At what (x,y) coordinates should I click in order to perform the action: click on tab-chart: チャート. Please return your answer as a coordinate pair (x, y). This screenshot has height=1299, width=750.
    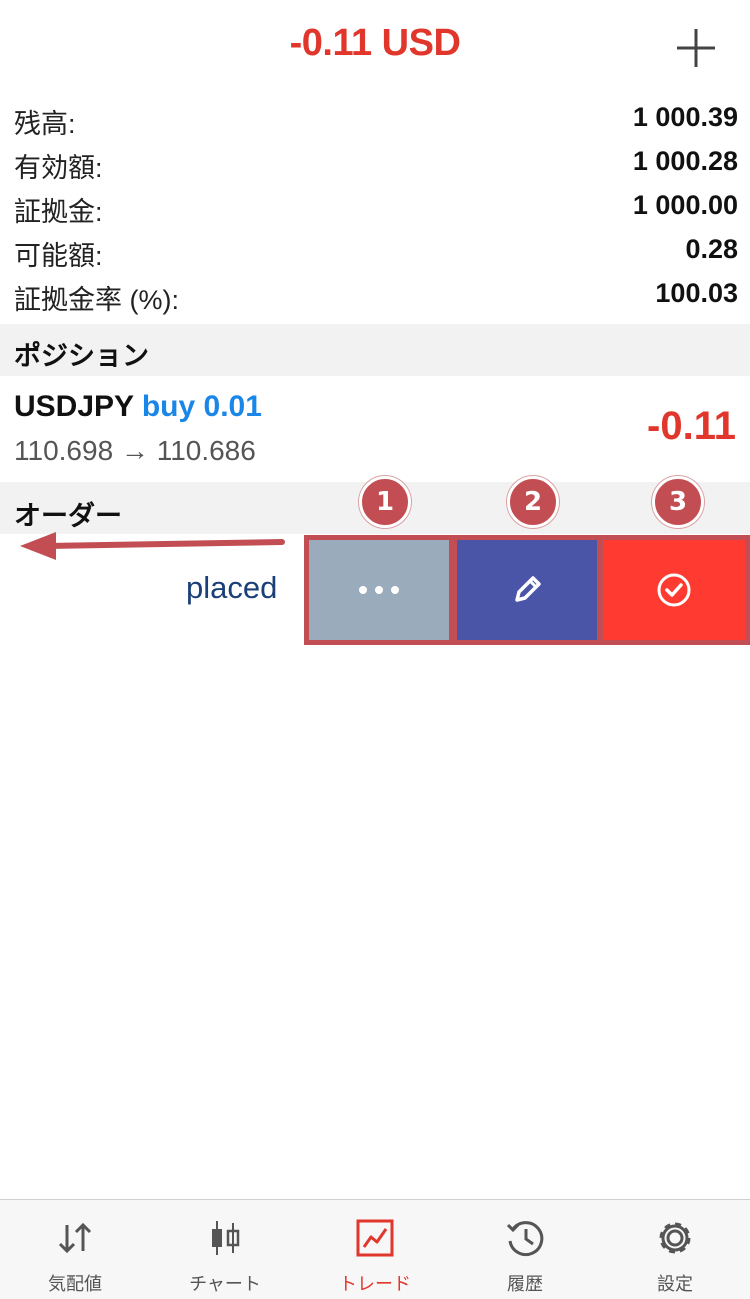
    Looking at the image, I should click on (225, 1249).